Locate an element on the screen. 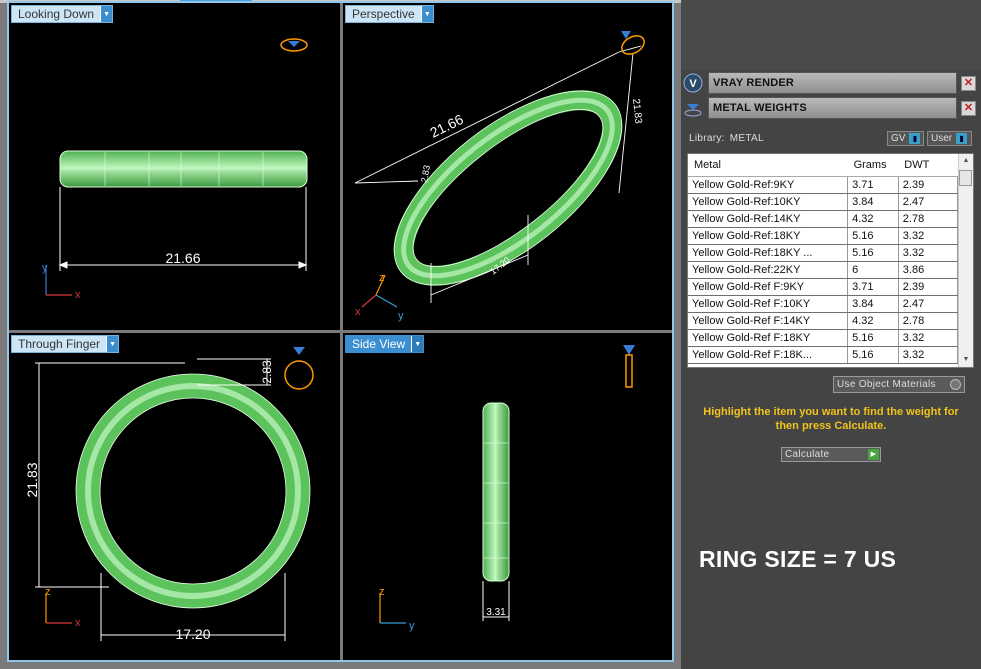  table-row: Yellow Gold-Ref:14KY 4.32 2.78 is located at coordinates (823, 219).